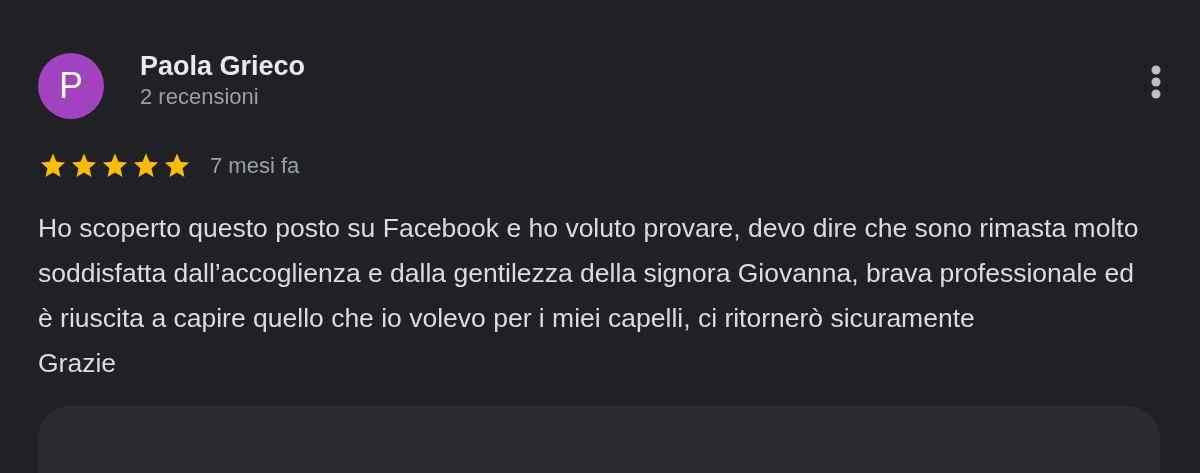 The height and width of the screenshot is (473, 1200). Describe the element at coordinates (71, 86) in the screenshot. I see `avatar: P` at that location.